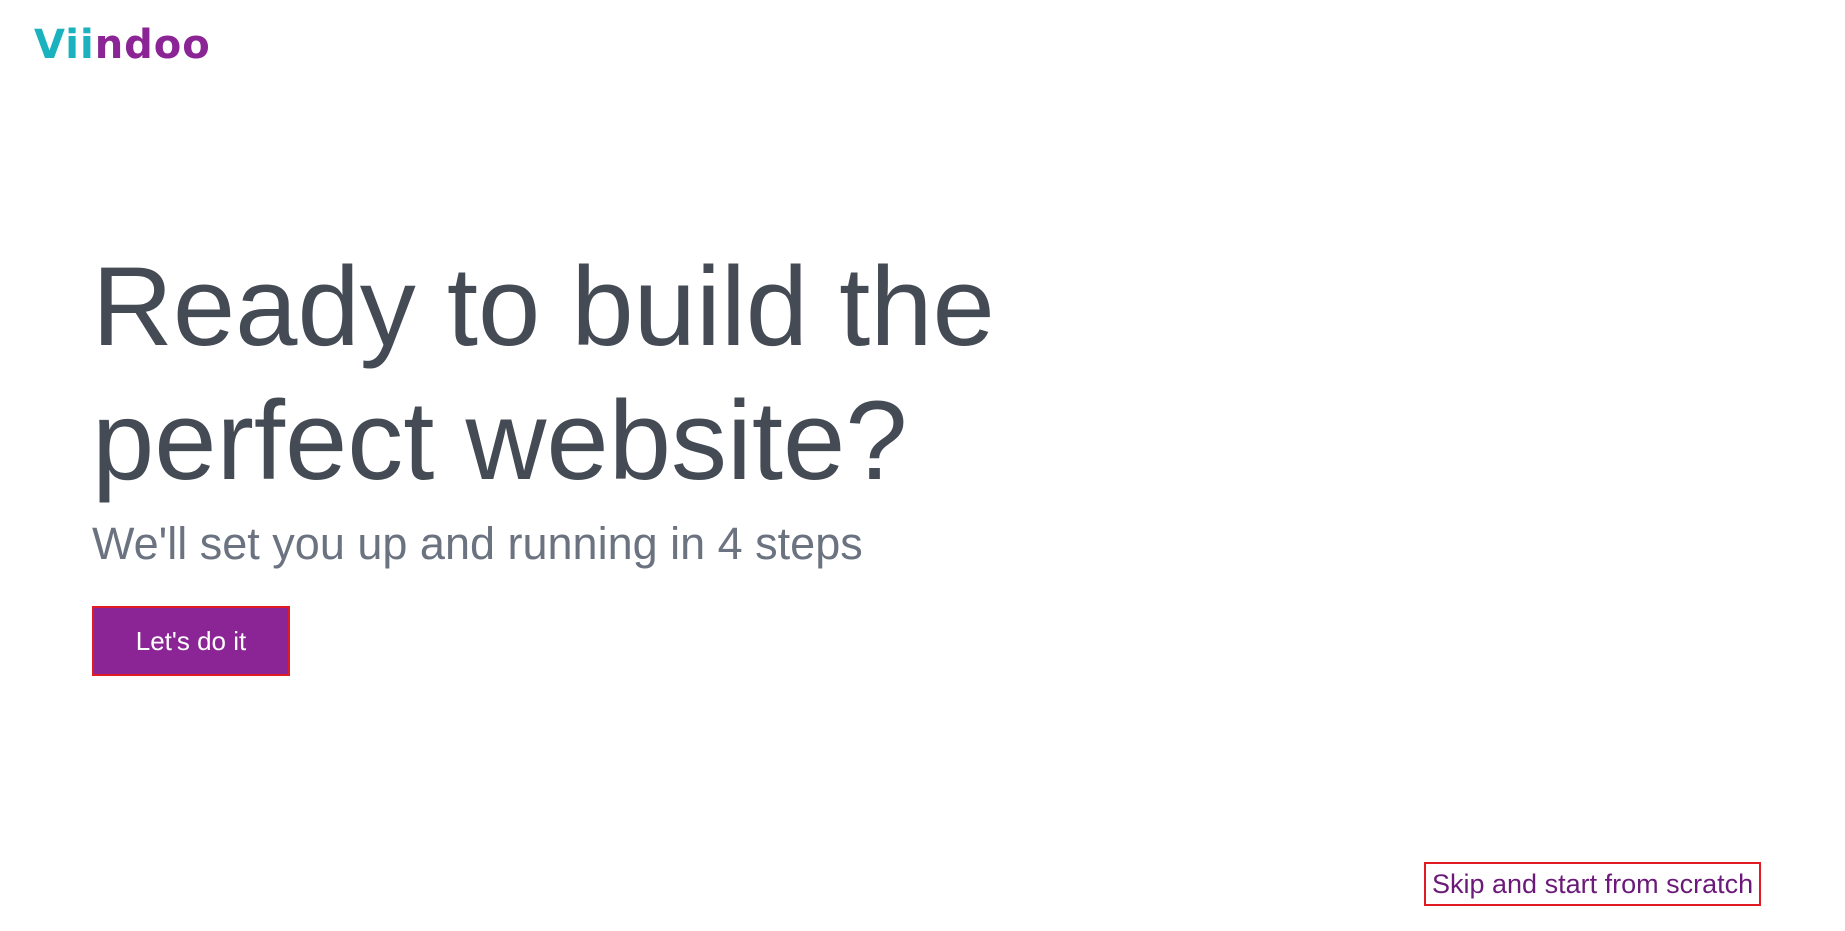 This screenshot has width=1845, height=931. I want to click on viindoo-logo: Viindoo, so click(122, 45).